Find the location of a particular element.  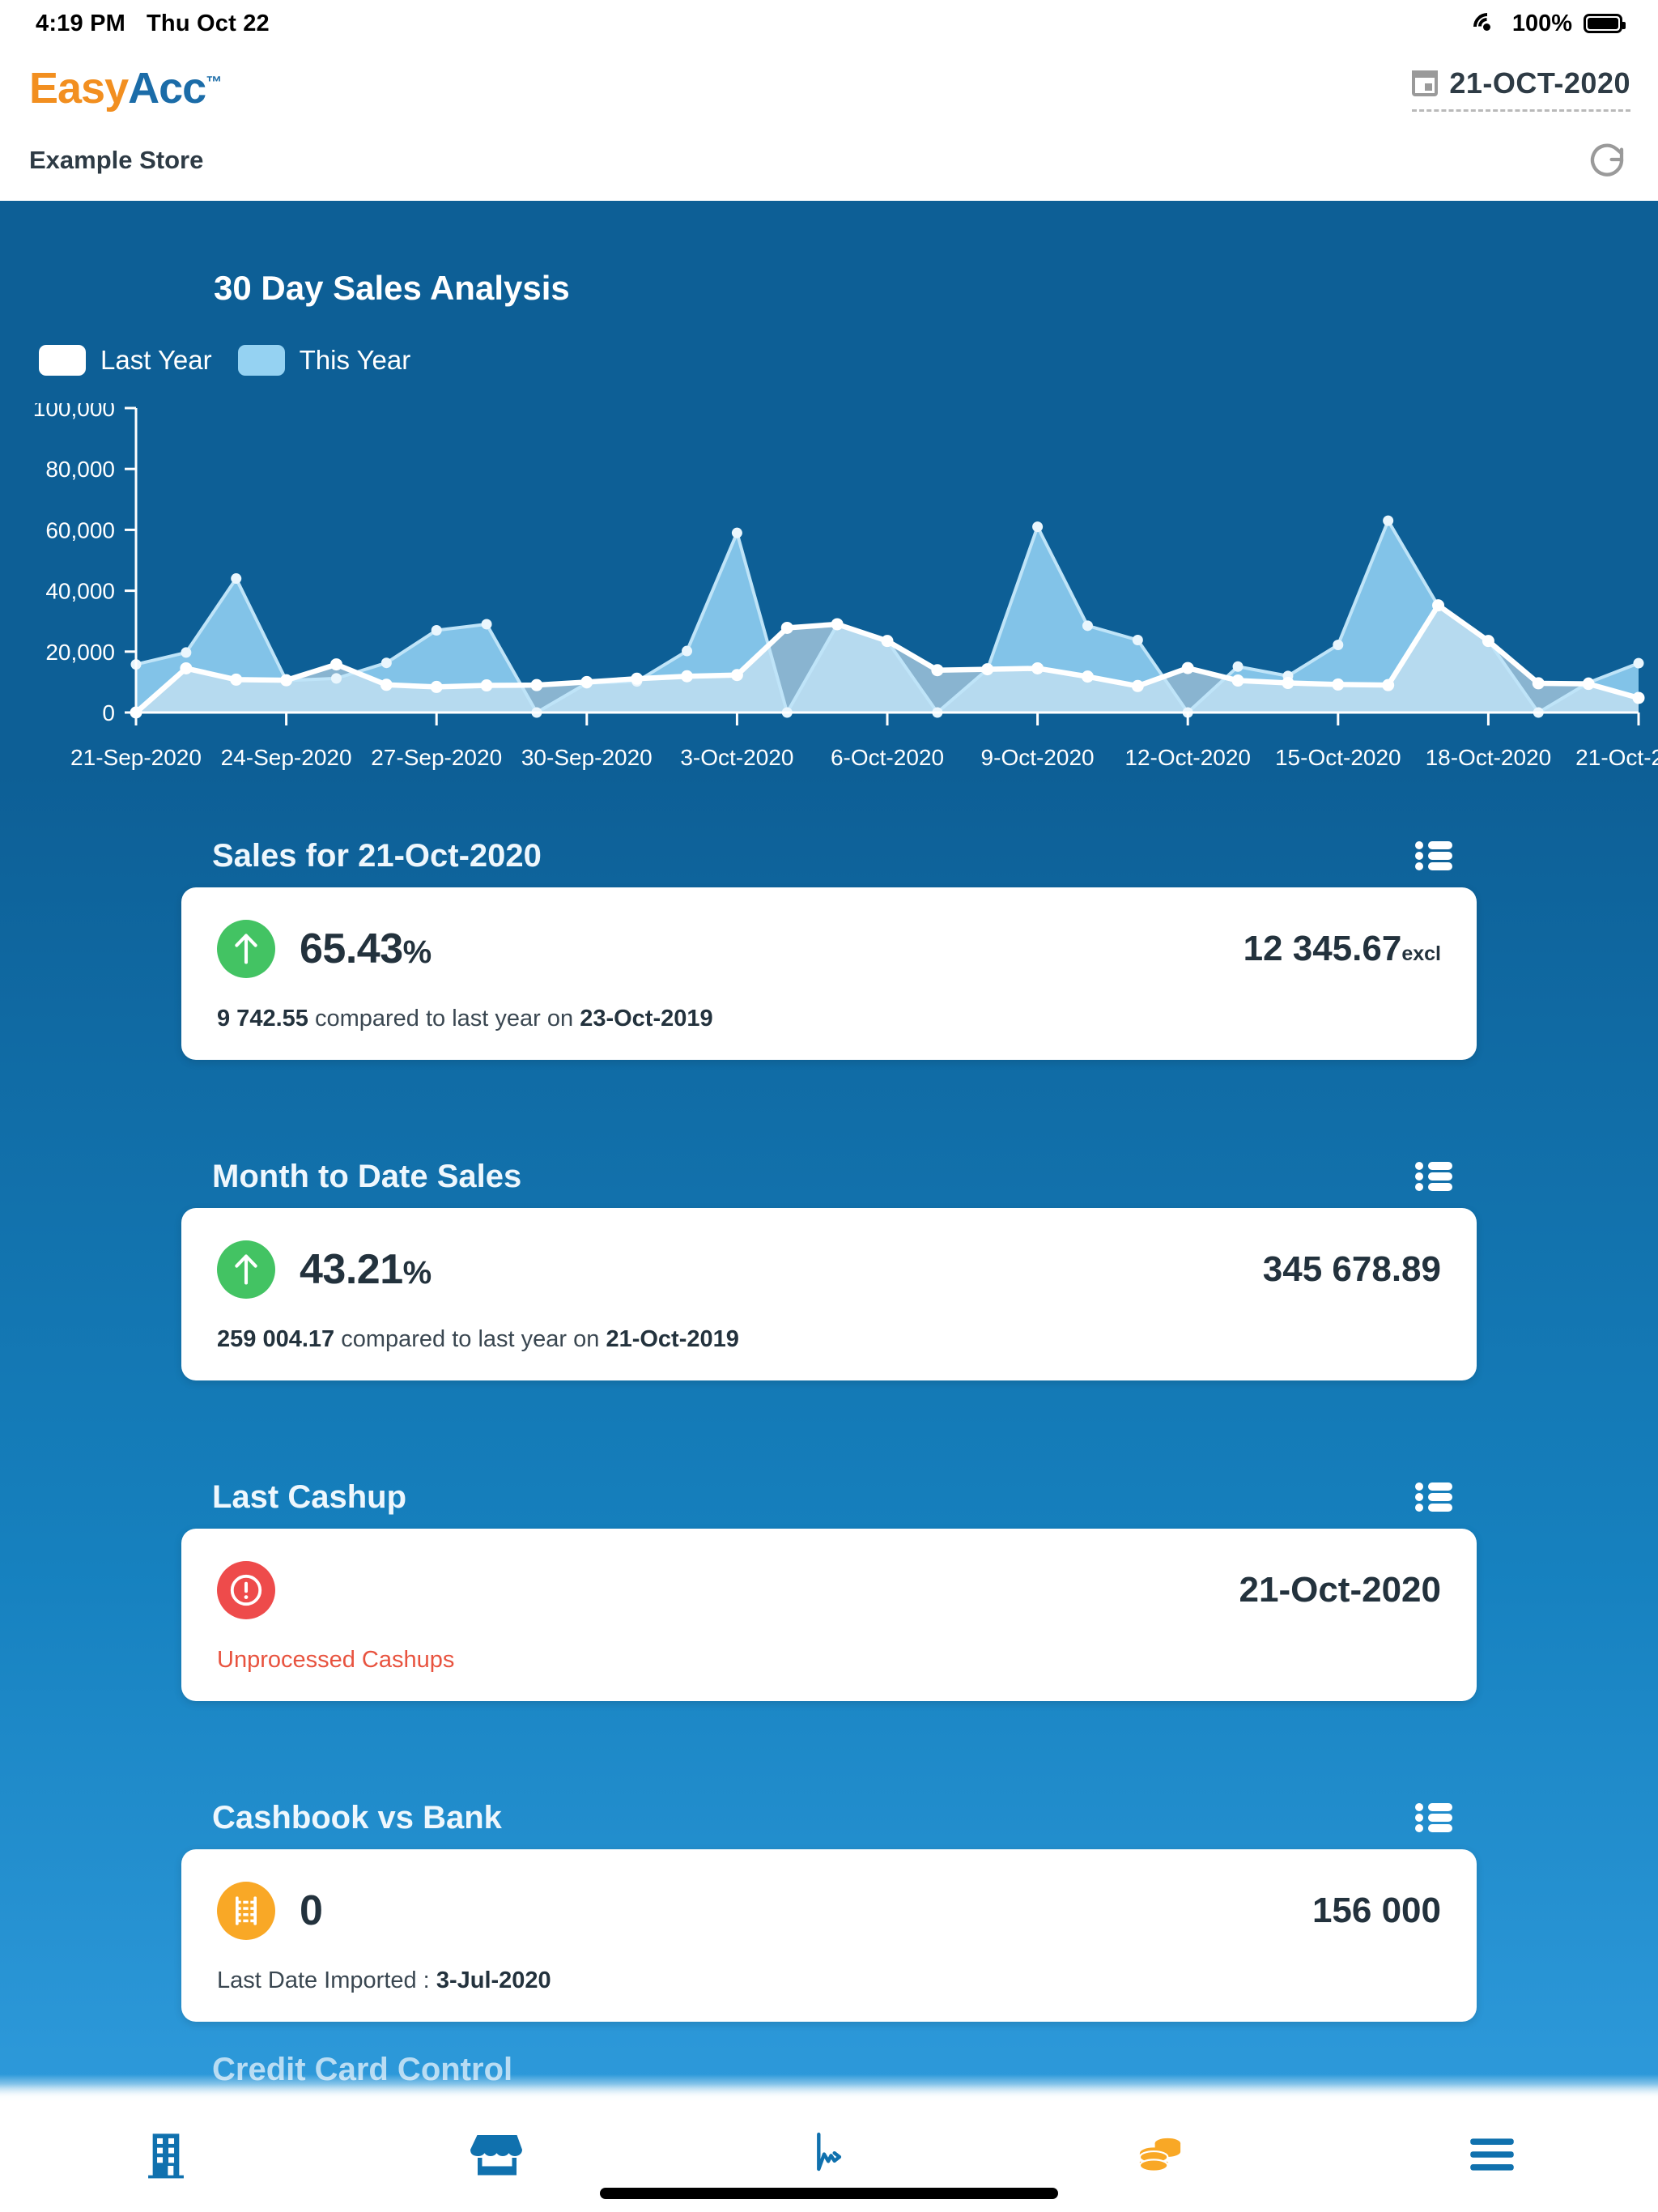

metric-primary-value: 43.21% is located at coordinates (366, 1270).